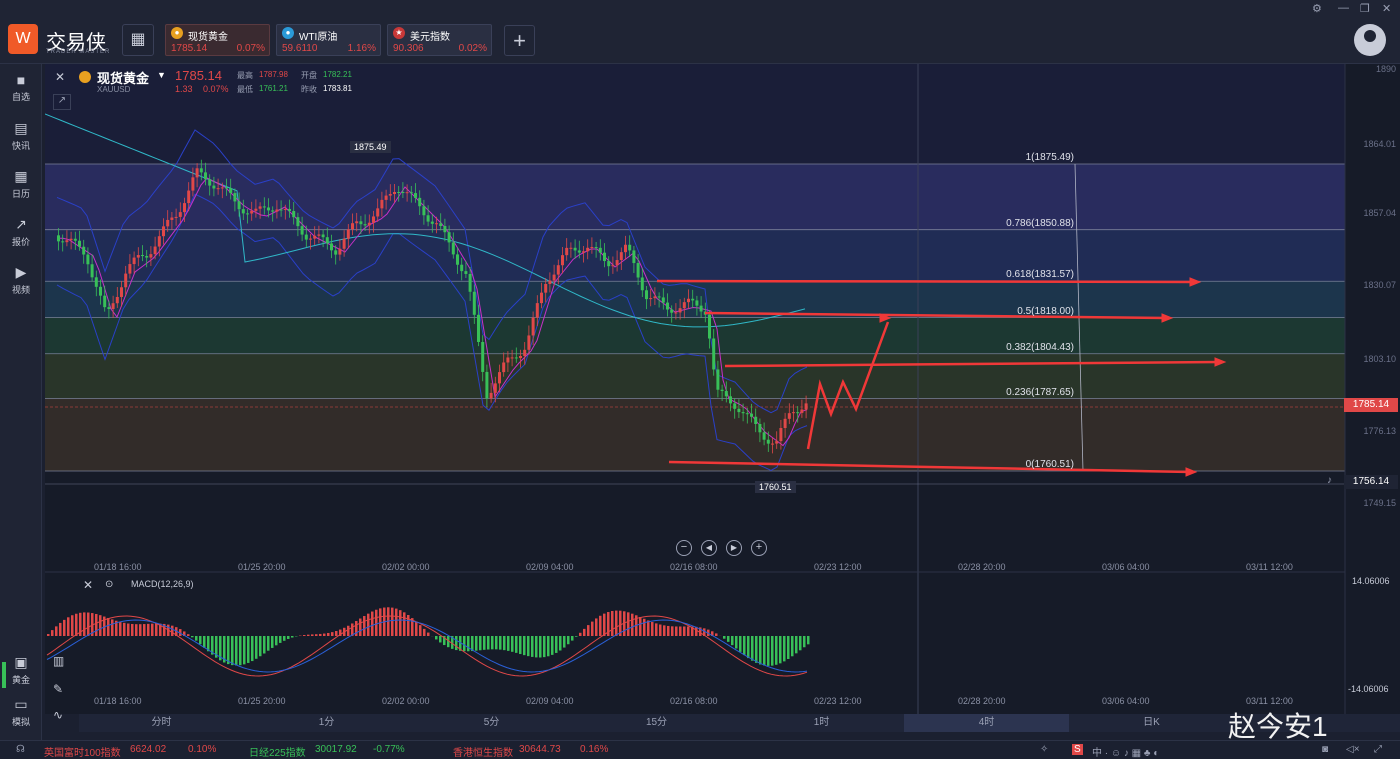 The height and width of the screenshot is (759, 1400). I want to click on ticker-tab-gold: ● 现货黄金 1785.14 0.07%, so click(217, 40).